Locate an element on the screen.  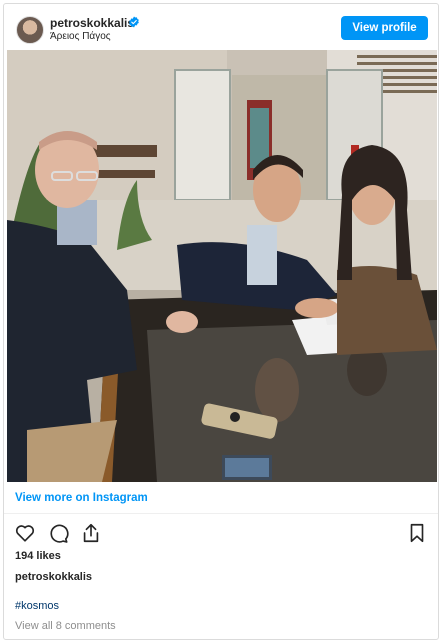
profile-username: petroskokkalis is located at coordinates (92, 23).